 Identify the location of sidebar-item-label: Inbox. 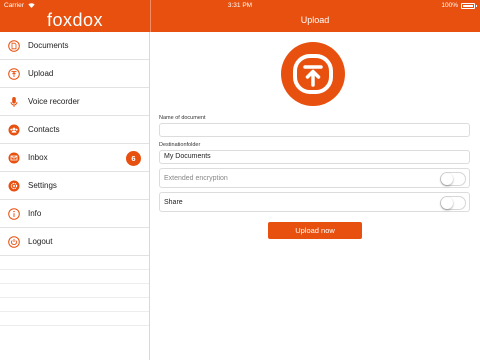
(38, 157).